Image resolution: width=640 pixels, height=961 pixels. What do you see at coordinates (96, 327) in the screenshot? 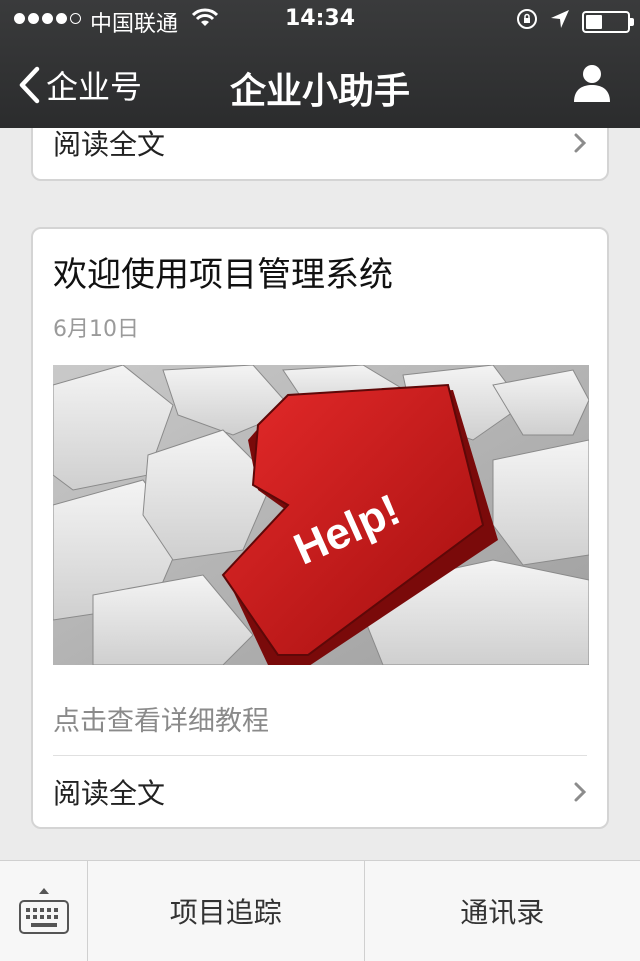
I see `article-date: 6月10日` at bounding box center [96, 327].